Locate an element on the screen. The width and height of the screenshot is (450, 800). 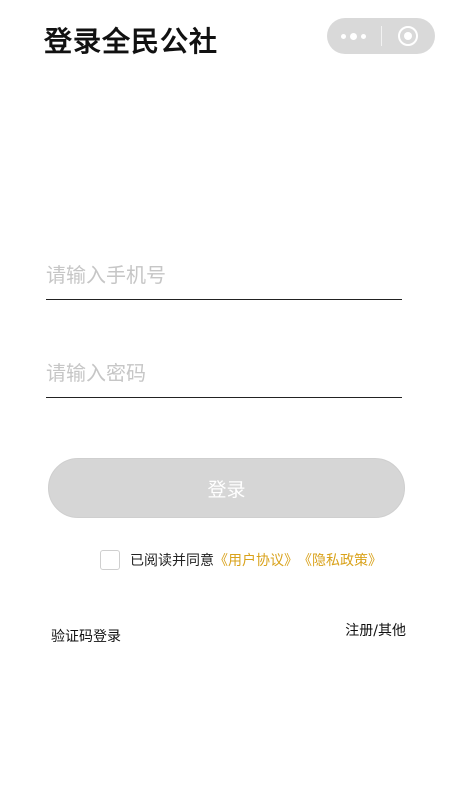
agreement-prefix: 已阅读并同意 is located at coordinates (172, 561).